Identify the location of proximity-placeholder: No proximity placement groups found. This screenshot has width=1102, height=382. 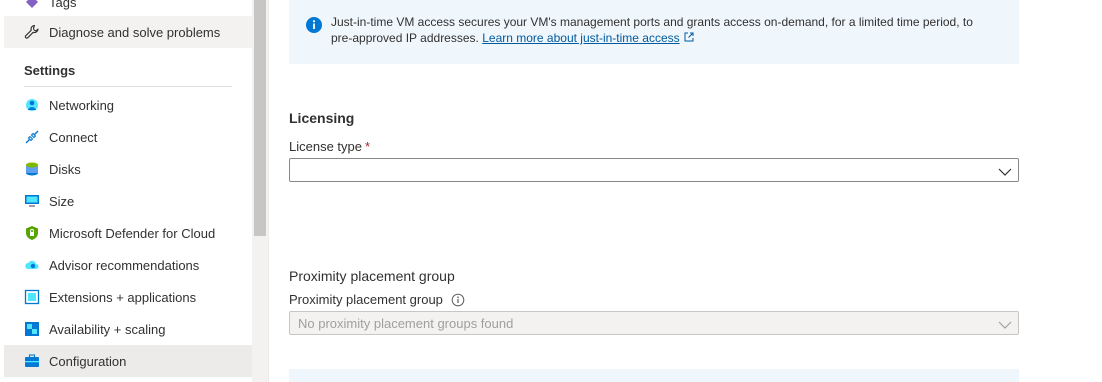
(406, 323).